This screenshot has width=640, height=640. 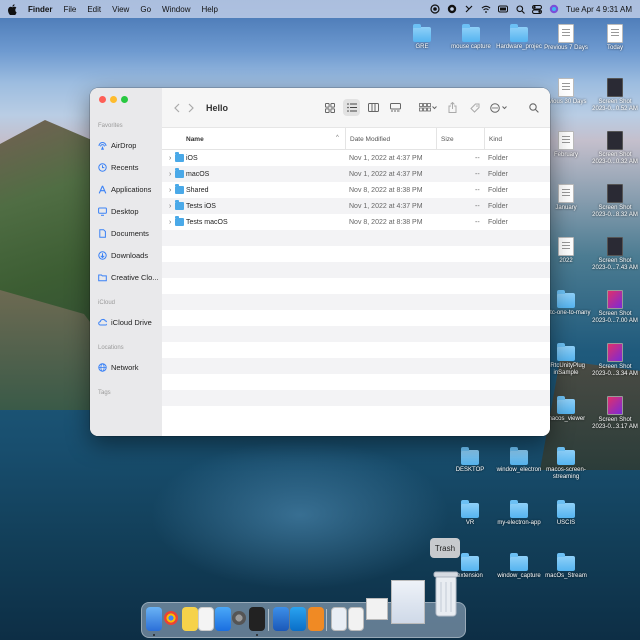 I want to click on menu-file: File, so click(x=69, y=9).